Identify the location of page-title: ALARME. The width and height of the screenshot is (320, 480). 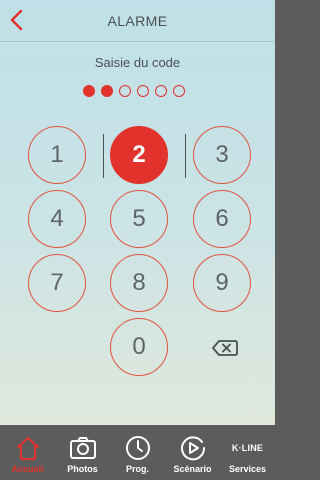
(137, 21).